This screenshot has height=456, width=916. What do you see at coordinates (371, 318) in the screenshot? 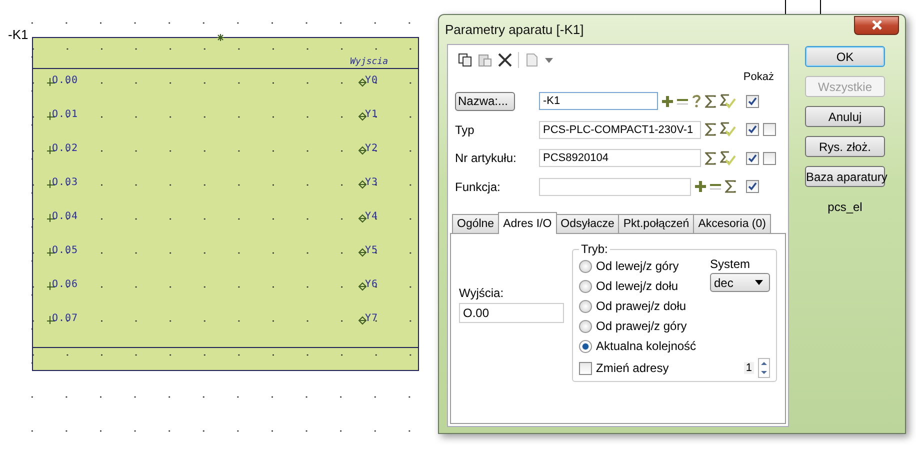
I see `pin-label: Y7` at bounding box center [371, 318].